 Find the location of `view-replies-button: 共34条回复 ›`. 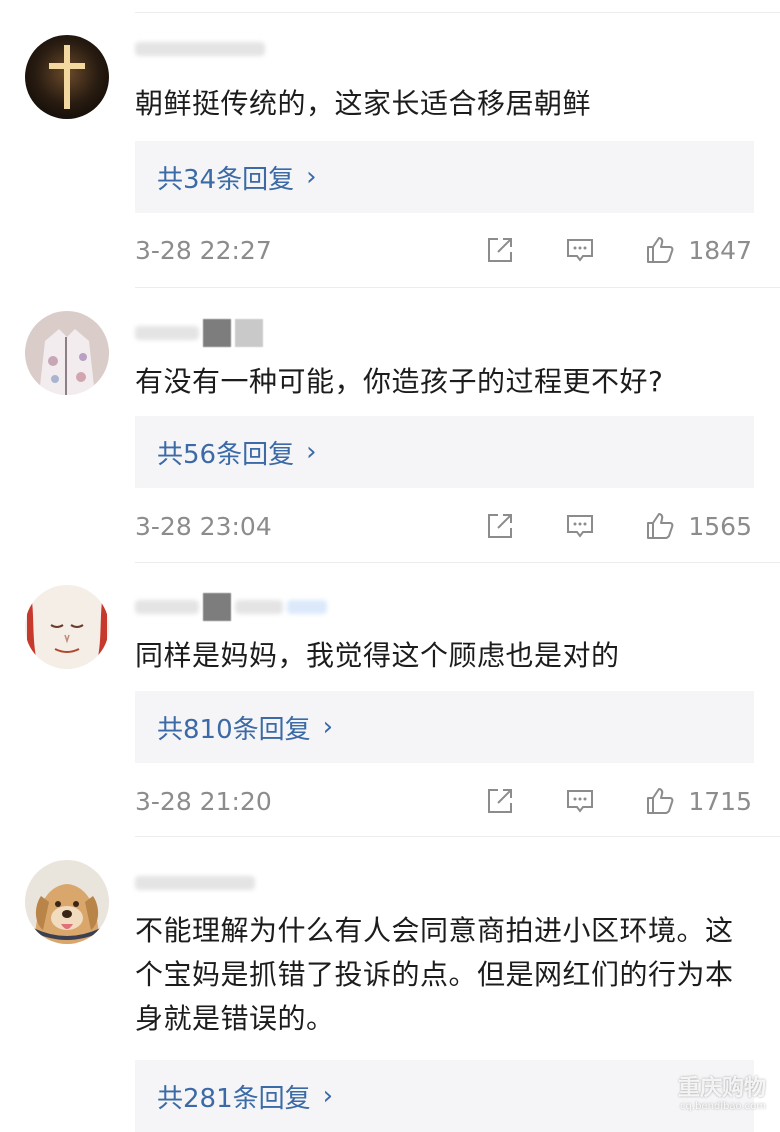

view-replies-button: 共34条回复 › is located at coordinates (444, 177).